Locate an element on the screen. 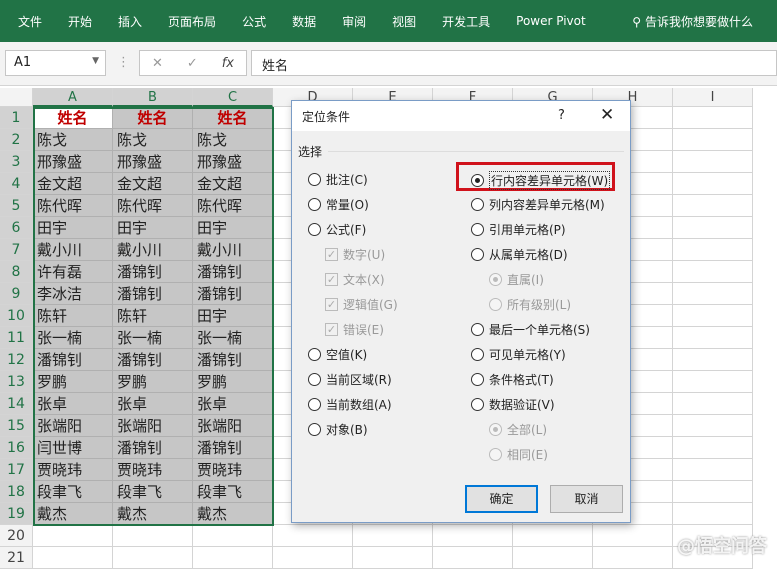 The image size is (777, 569). cell: 许有磊 is located at coordinates (73, 272).